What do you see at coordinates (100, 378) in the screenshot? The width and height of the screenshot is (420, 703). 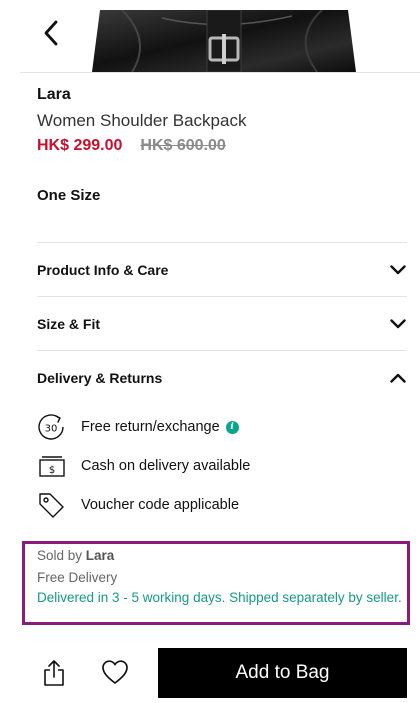 I see `accordion-title: Delivery & Returns` at bounding box center [100, 378].